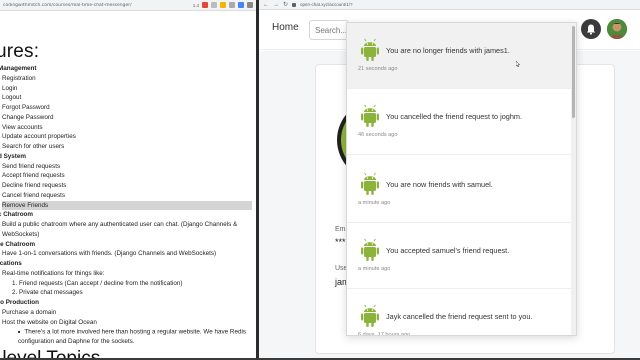 The width and height of the screenshot is (640, 360). I want to click on avatar-photo-icon, so click(617, 29).